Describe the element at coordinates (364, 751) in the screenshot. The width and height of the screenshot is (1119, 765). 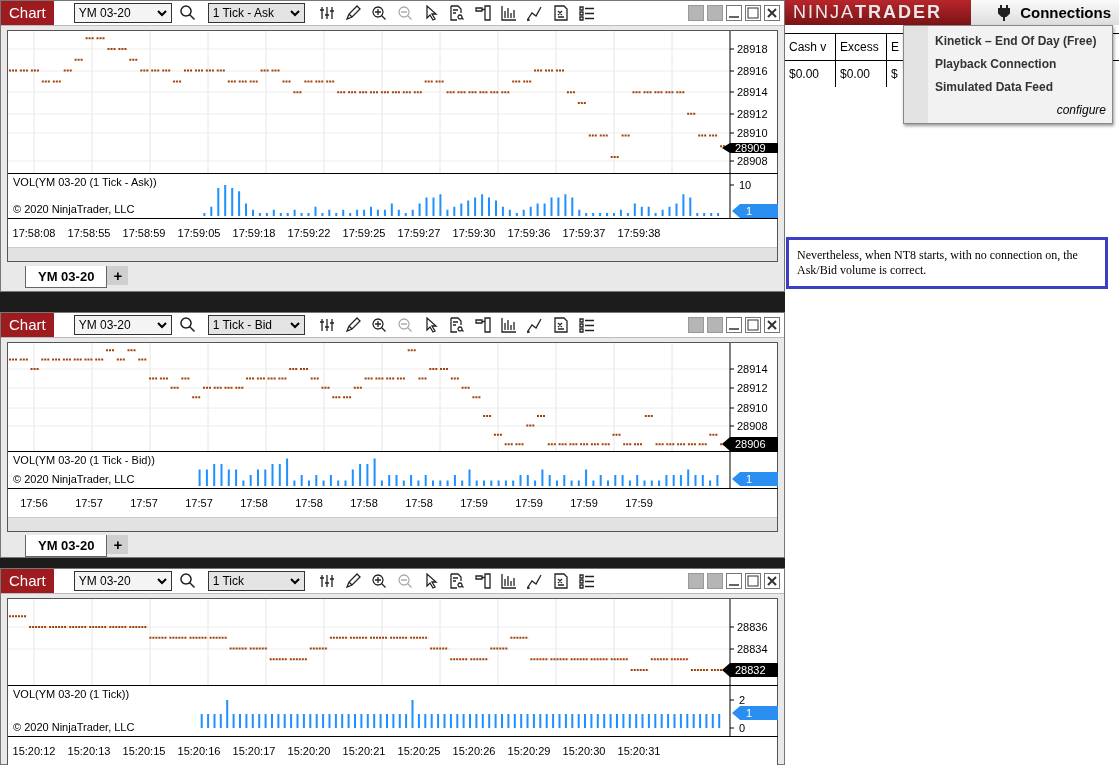
I see `time-label: 15:20:21` at that location.